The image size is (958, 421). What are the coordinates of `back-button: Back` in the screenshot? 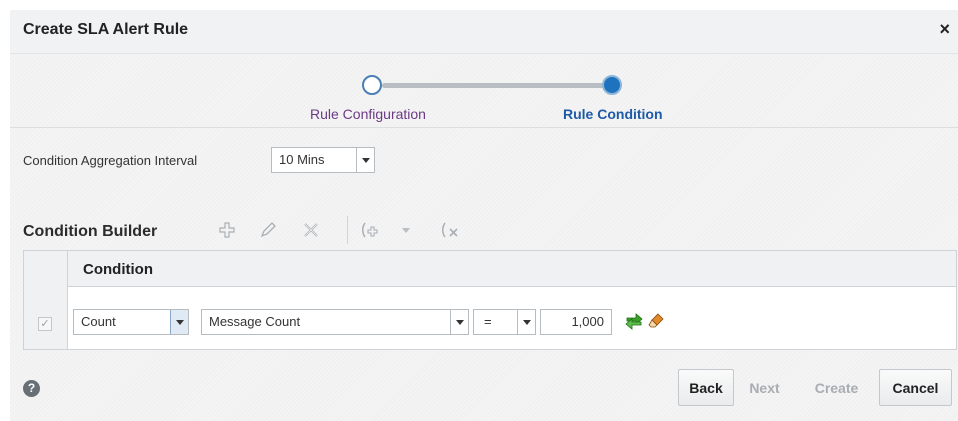 It's located at (706, 387).